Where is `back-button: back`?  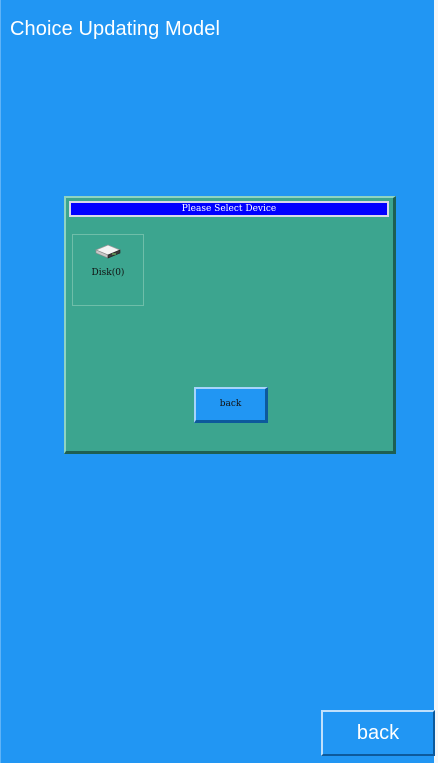
back-button: back is located at coordinates (378, 733).